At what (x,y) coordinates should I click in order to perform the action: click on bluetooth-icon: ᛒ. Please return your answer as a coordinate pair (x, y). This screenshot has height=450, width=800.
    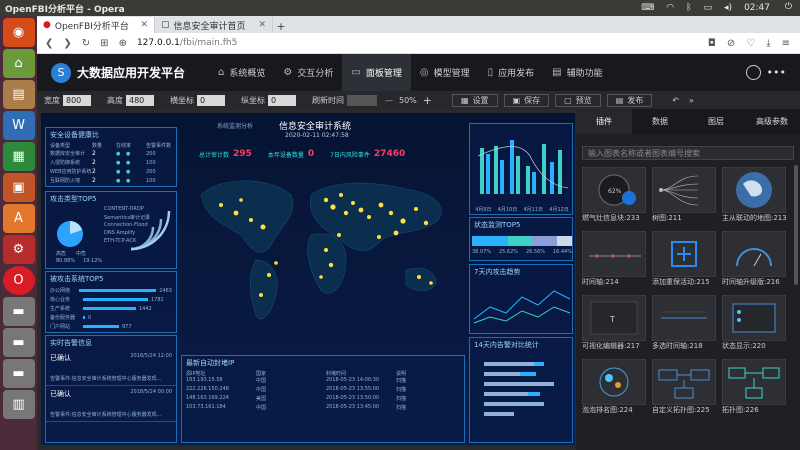
    Looking at the image, I should click on (688, 8).